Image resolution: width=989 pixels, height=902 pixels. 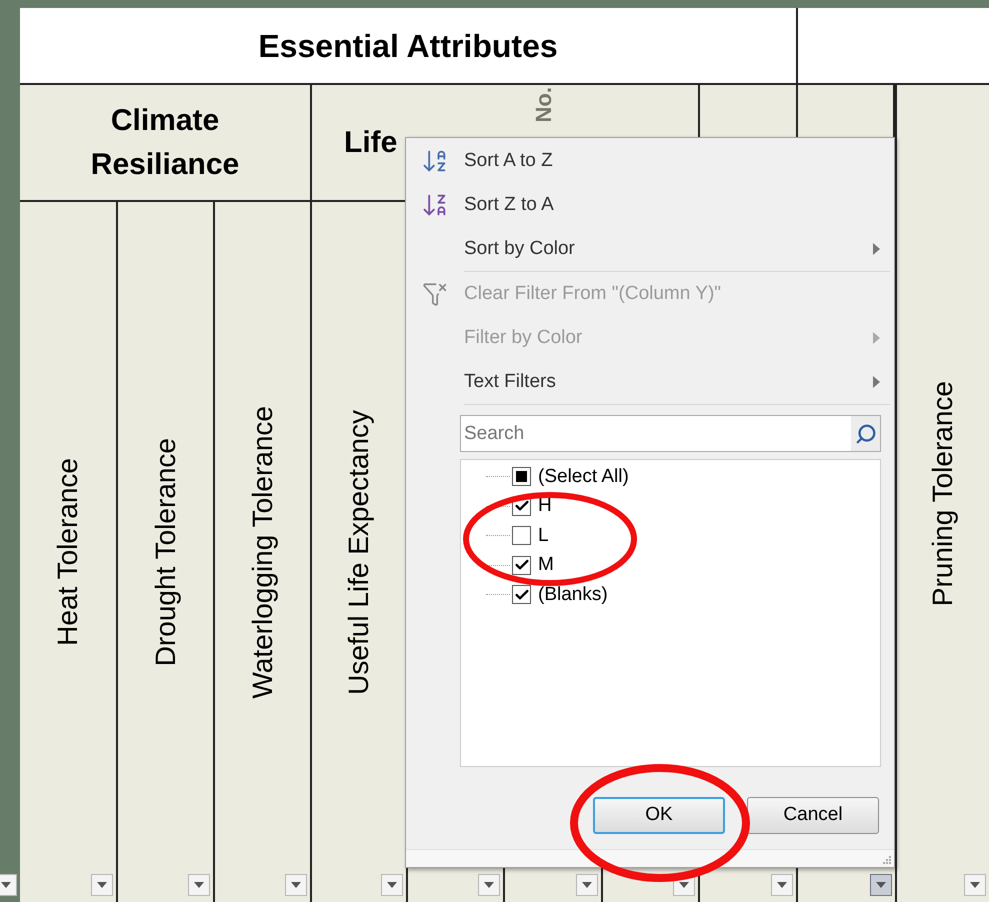 I want to click on cell-note: No., so click(x=543, y=104).